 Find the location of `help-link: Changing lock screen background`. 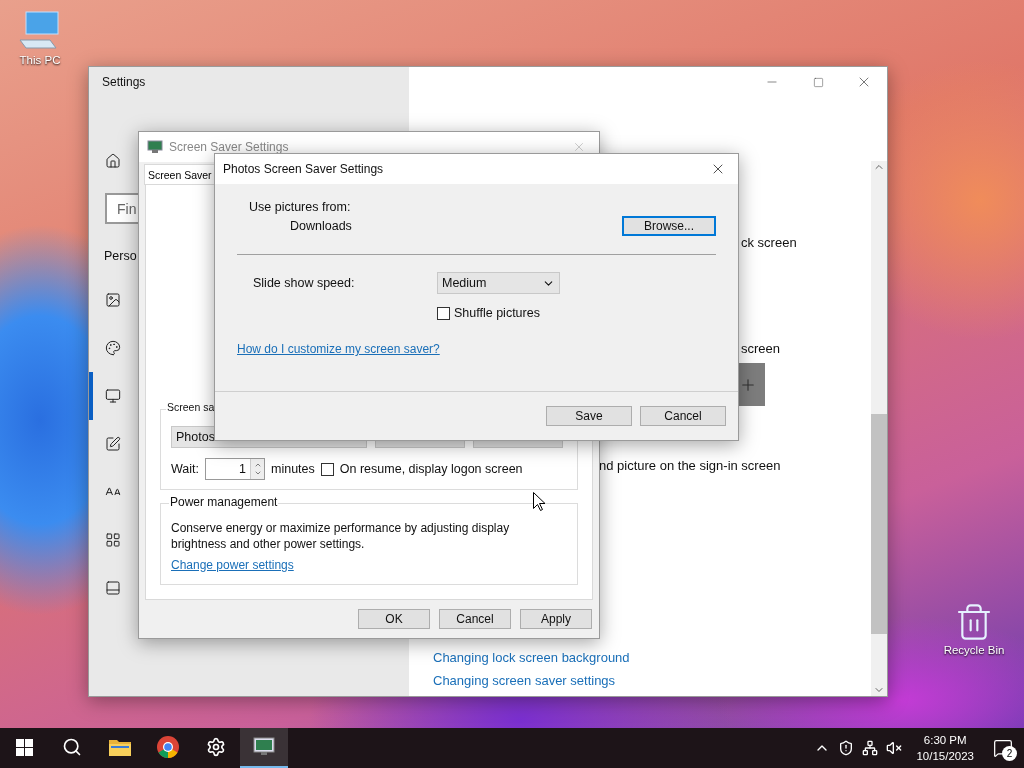

help-link: Changing lock screen background is located at coordinates (652, 657).